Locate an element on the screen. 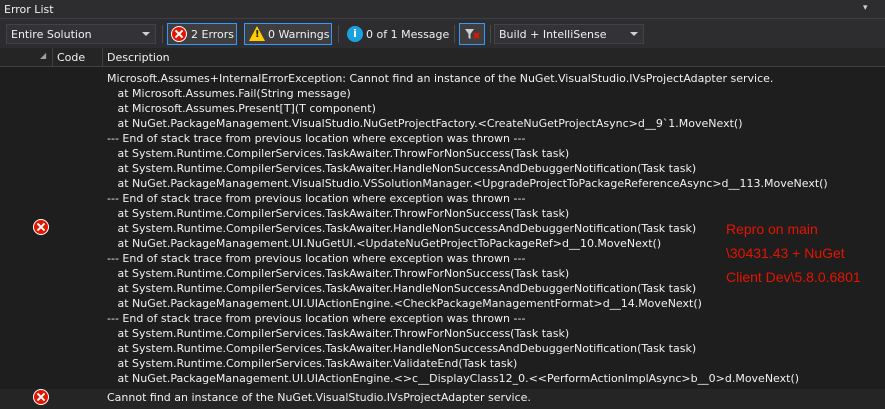 This screenshot has height=409, width=885. errors-filter-button: 2 Errors is located at coordinates (202, 34).